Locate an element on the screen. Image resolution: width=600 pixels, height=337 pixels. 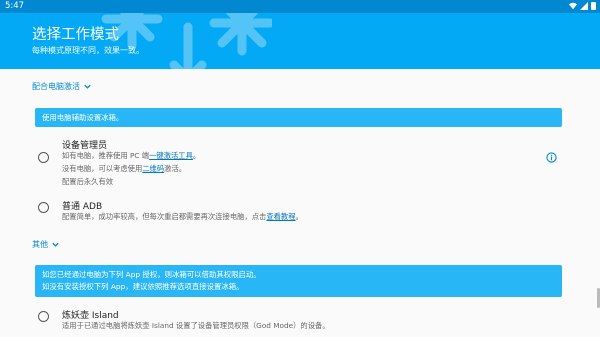
option-desc-device-admin-2: 没有电脑，可以考虑使用二维码激活。 is located at coordinates (124, 169).